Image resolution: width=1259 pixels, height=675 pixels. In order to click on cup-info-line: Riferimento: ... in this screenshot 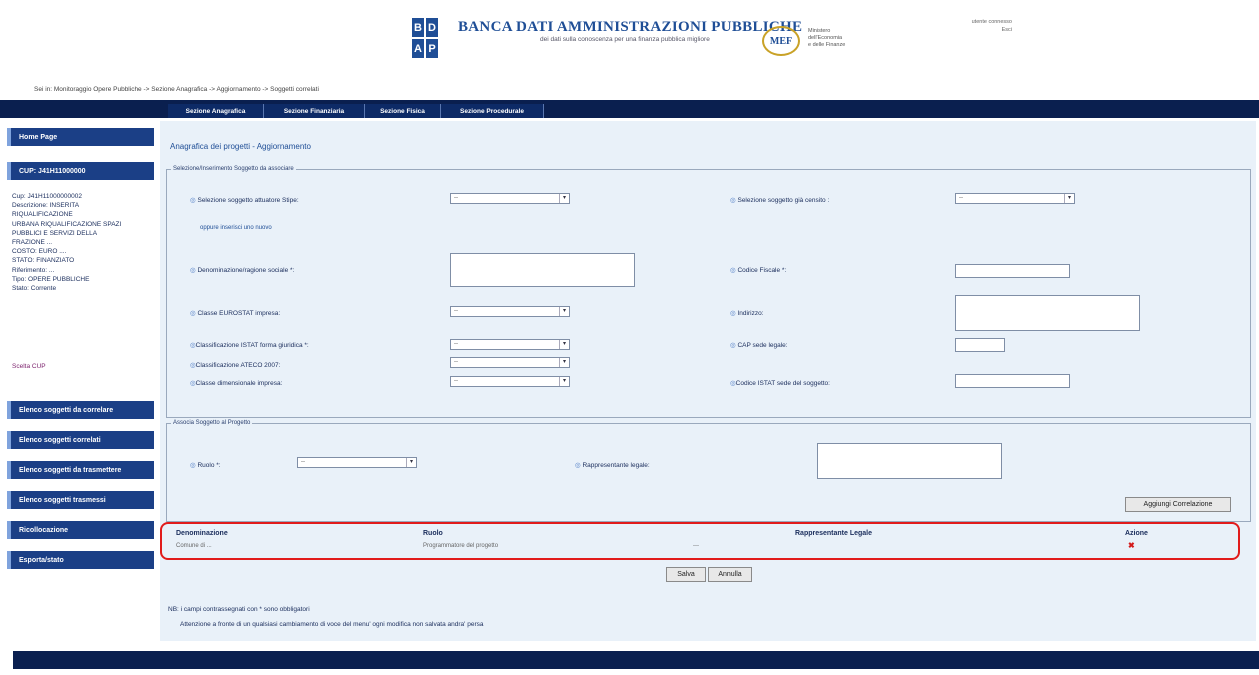, I will do `click(33, 270)`.